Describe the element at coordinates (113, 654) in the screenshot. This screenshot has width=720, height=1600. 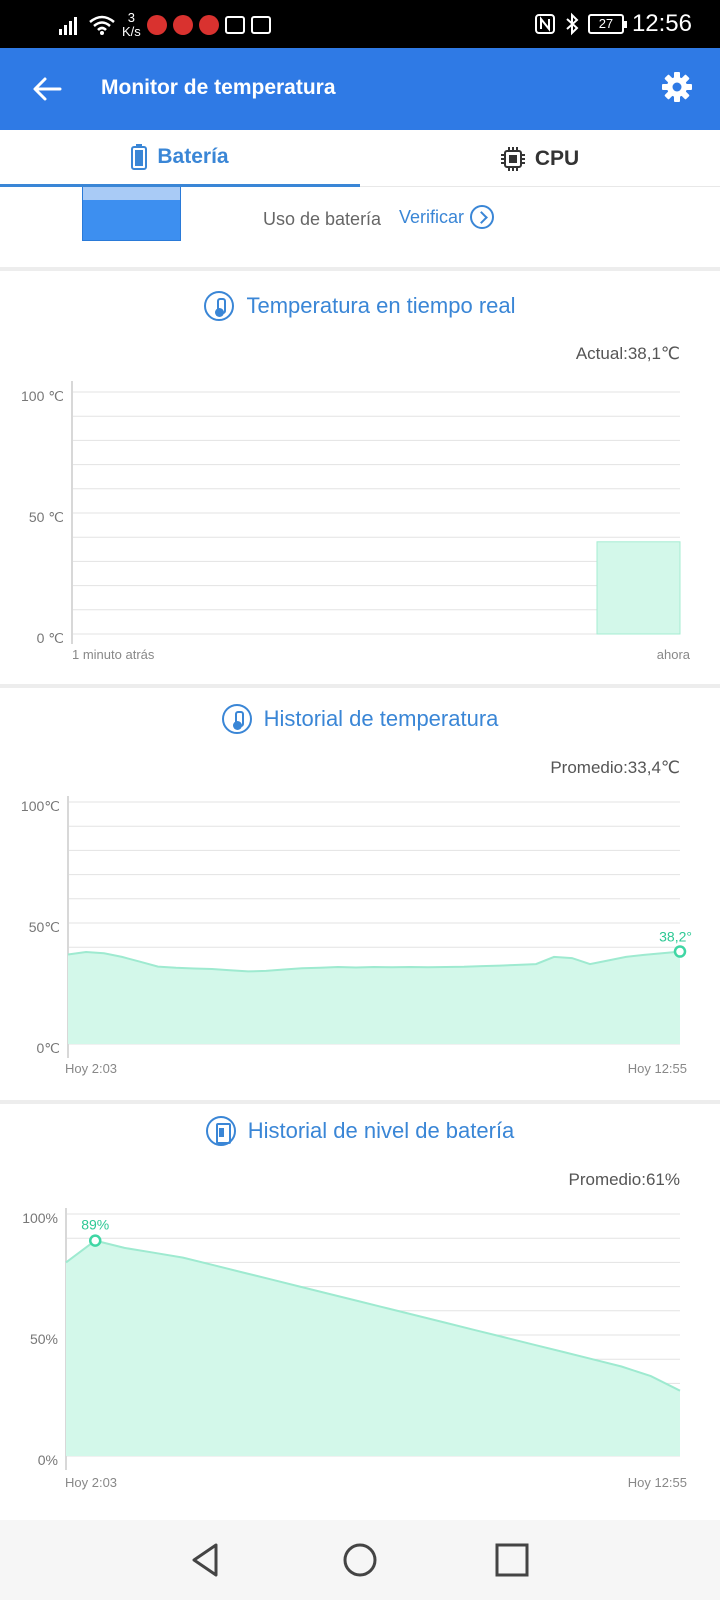
I see `x-tick-start: 1 minuto atrás` at that location.